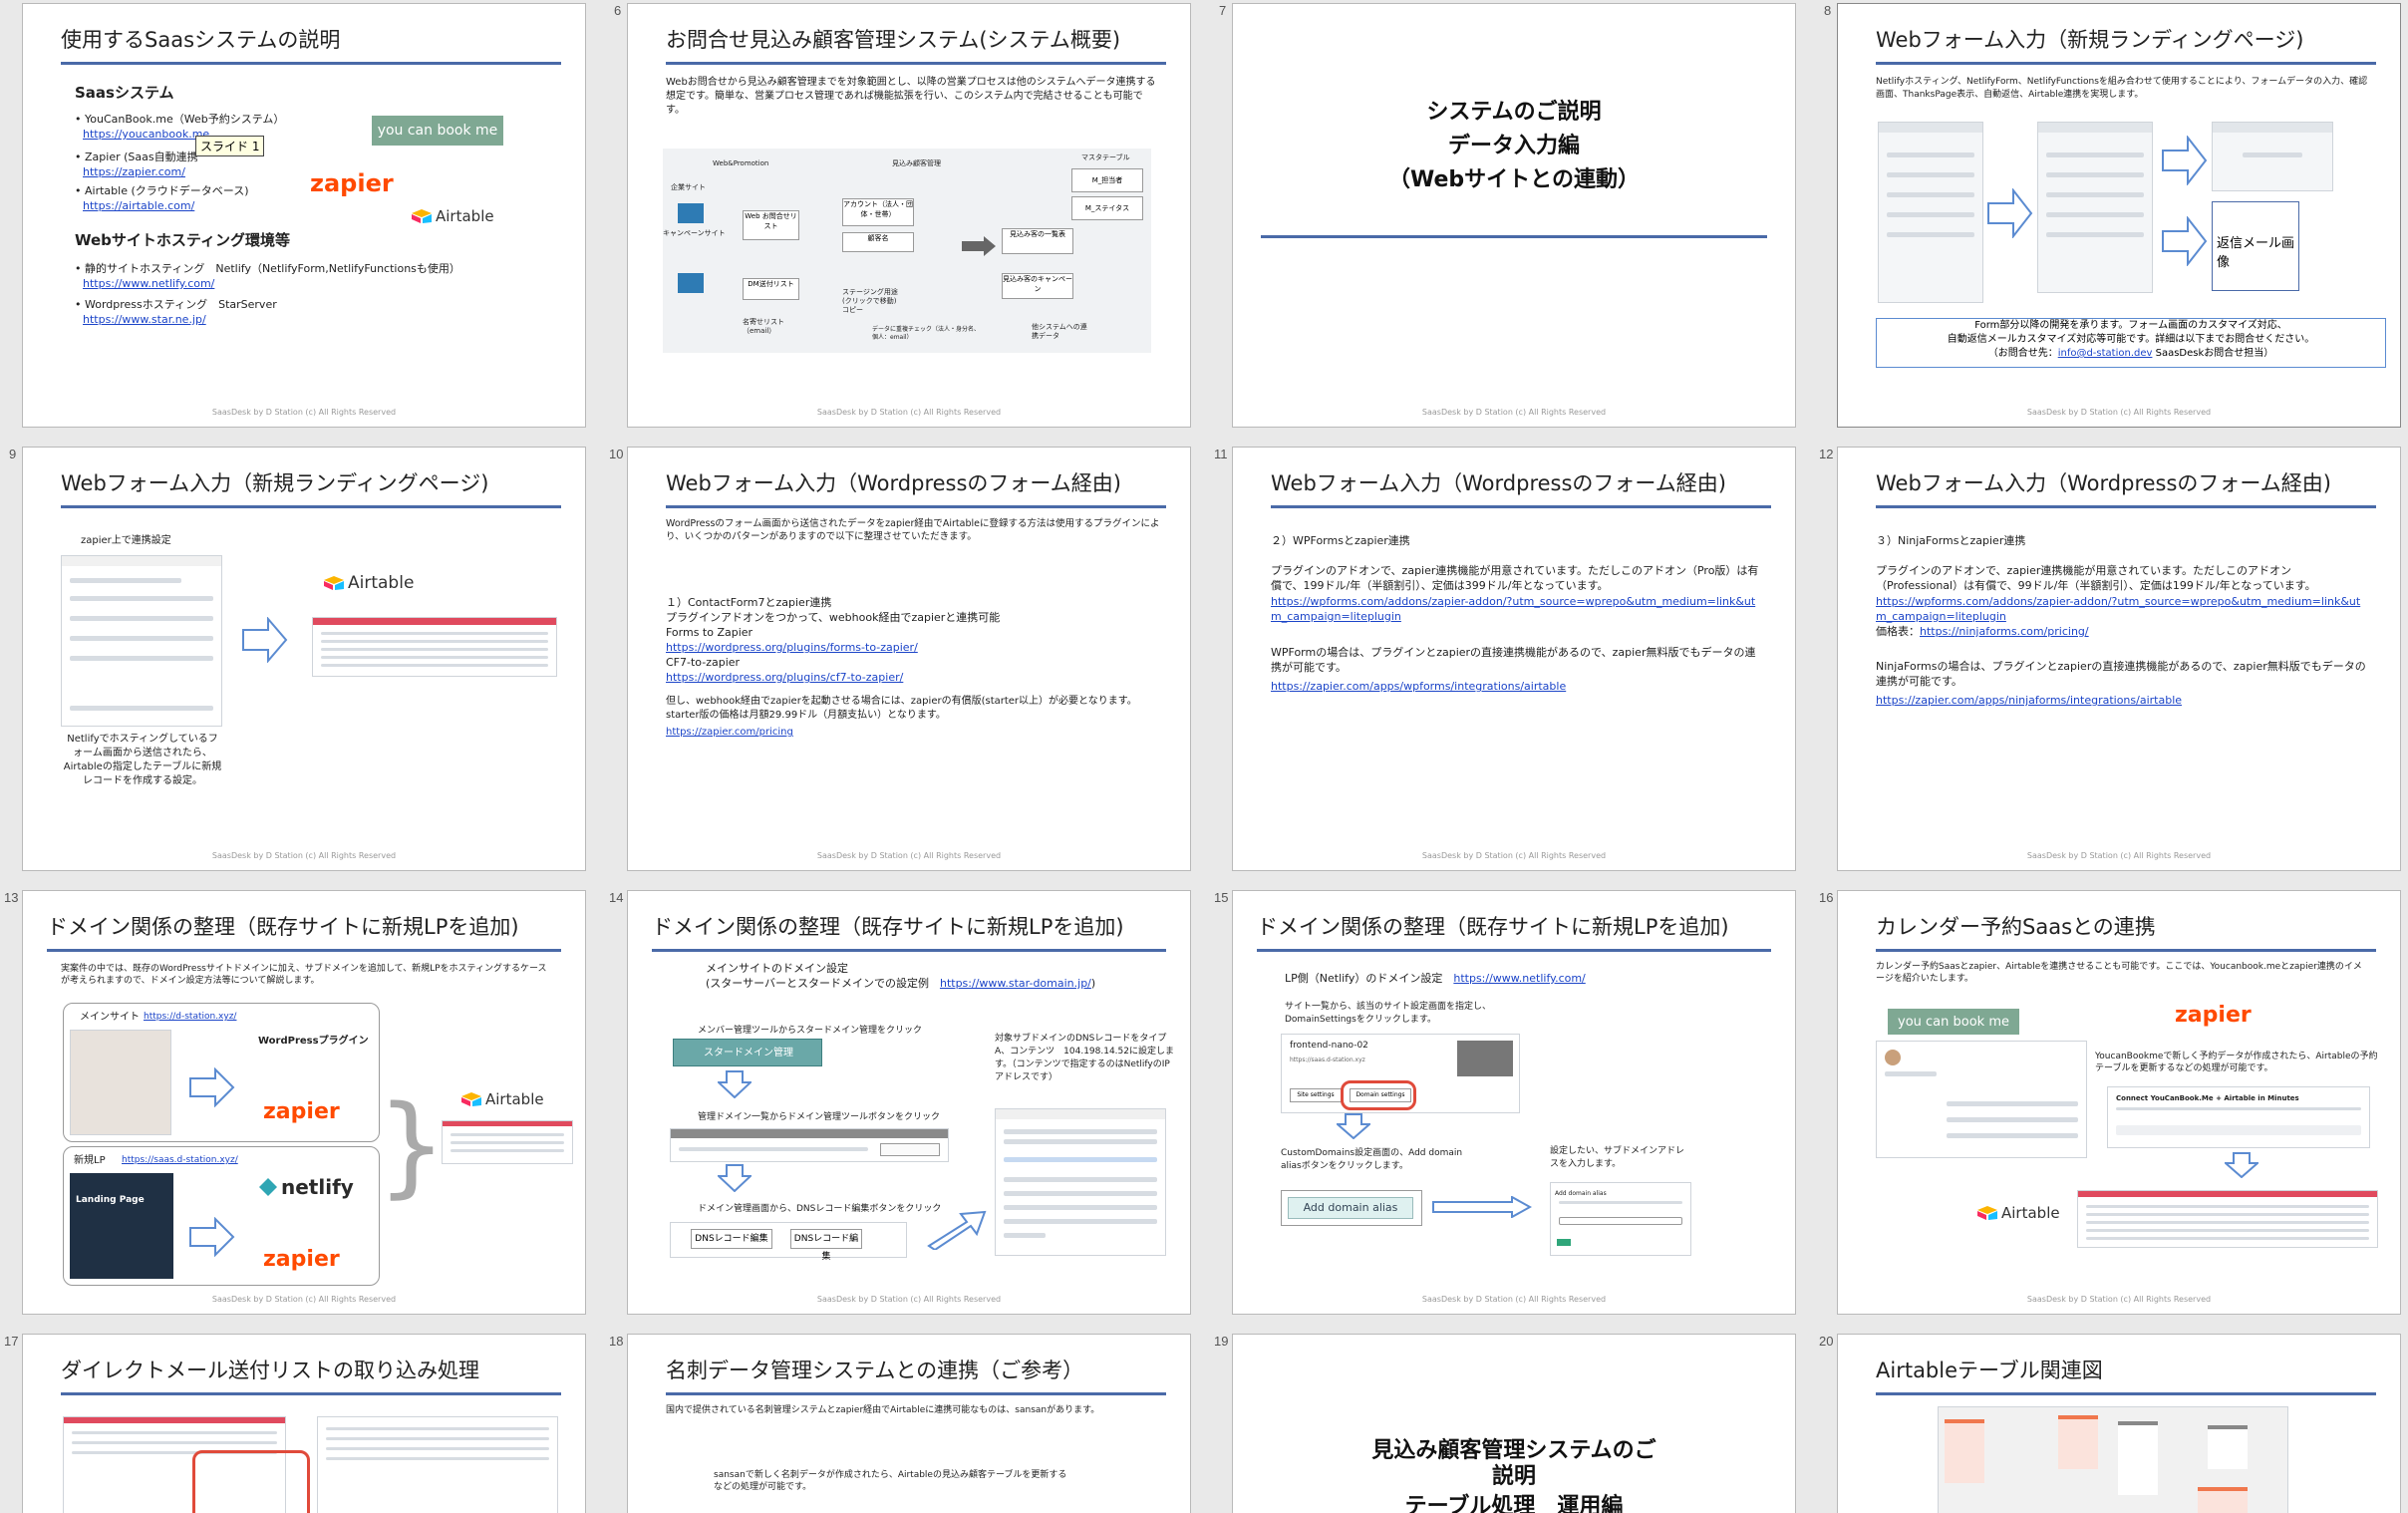 This screenshot has width=2408, height=1513. What do you see at coordinates (910, 1149) in the screenshot?
I see `domain-tool-button` at bounding box center [910, 1149].